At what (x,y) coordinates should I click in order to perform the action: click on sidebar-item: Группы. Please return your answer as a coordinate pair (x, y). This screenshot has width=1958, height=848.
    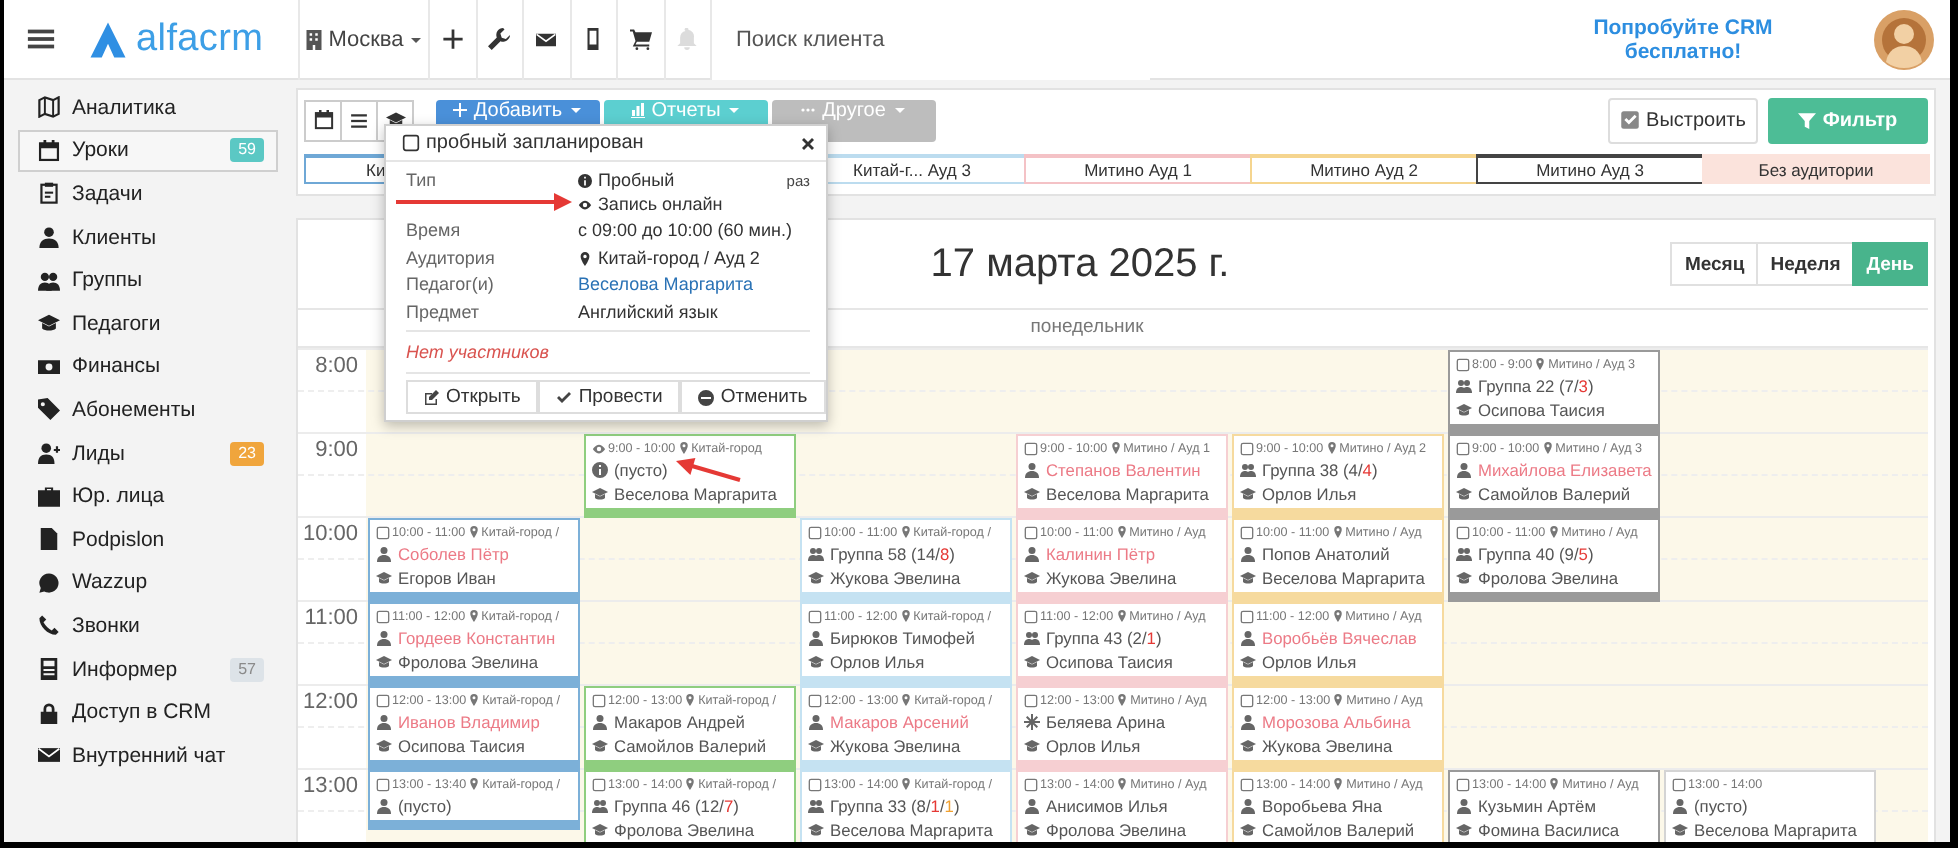
    Looking at the image, I should click on (143, 280).